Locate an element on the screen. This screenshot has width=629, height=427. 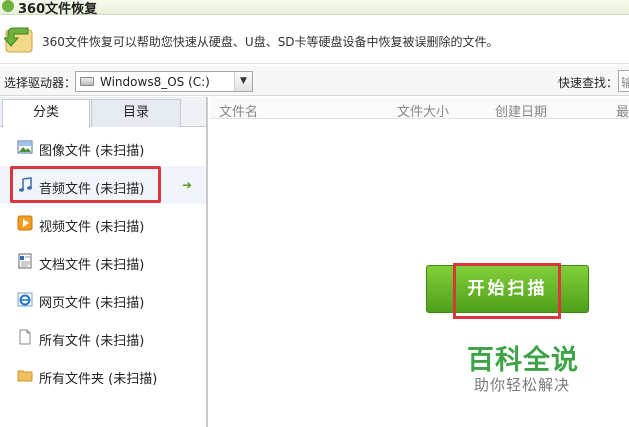
column-created: 创建日期 is located at coordinates (521, 110).